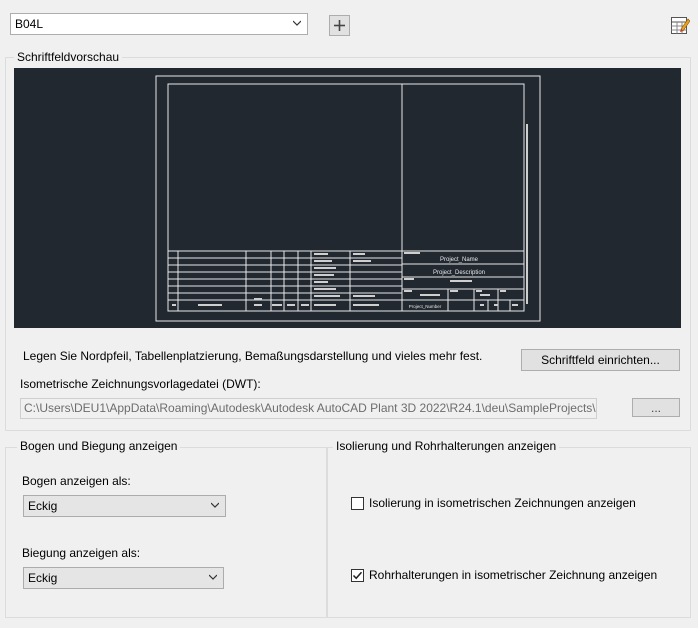 The height and width of the screenshot is (628, 698). Describe the element at coordinates (166, 532) in the screenshot. I see `bends-group` at that location.